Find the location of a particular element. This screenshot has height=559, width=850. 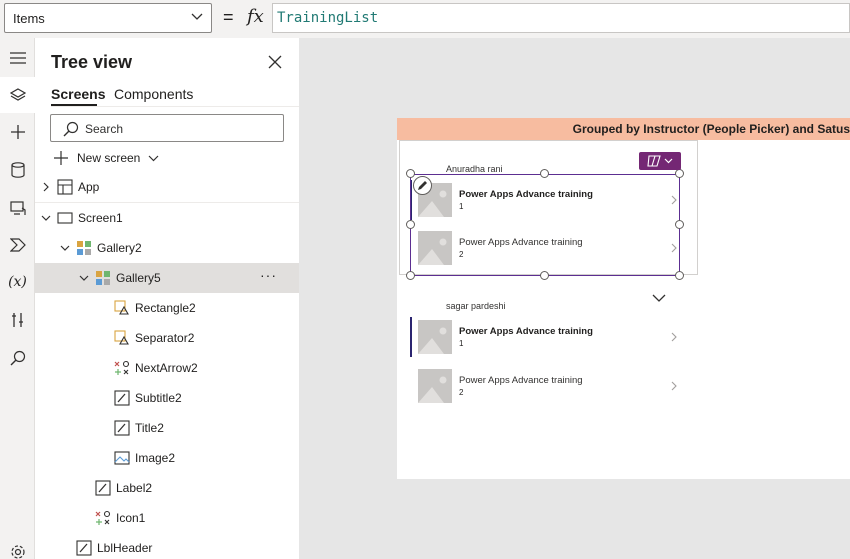

tree-node-label: App is located at coordinates (89, 187).